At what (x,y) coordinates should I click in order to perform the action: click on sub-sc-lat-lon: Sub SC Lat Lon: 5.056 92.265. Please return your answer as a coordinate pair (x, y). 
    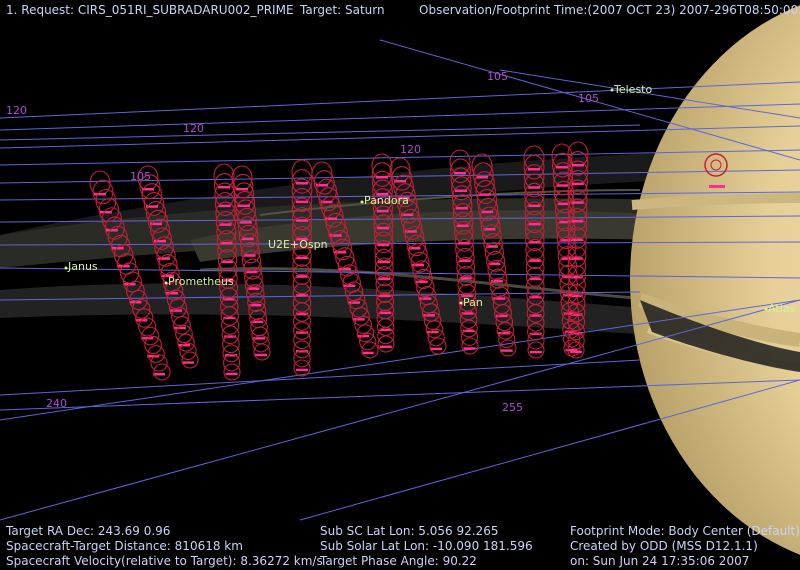
    Looking at the image, I should click on (409, 531).